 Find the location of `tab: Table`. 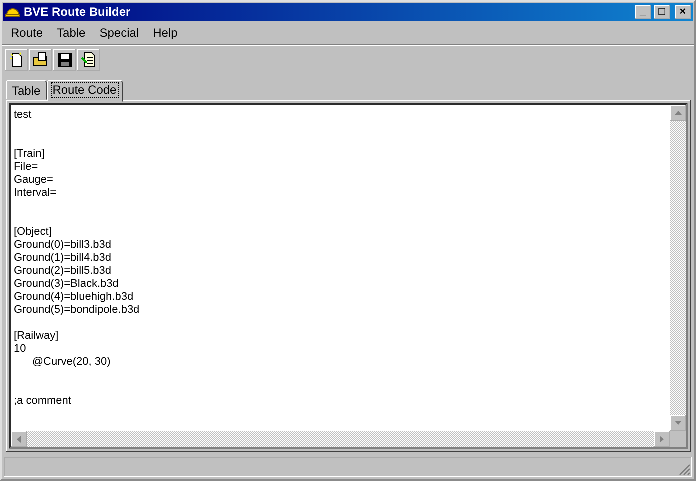

tab: Table is located at coordinates (26, 90).